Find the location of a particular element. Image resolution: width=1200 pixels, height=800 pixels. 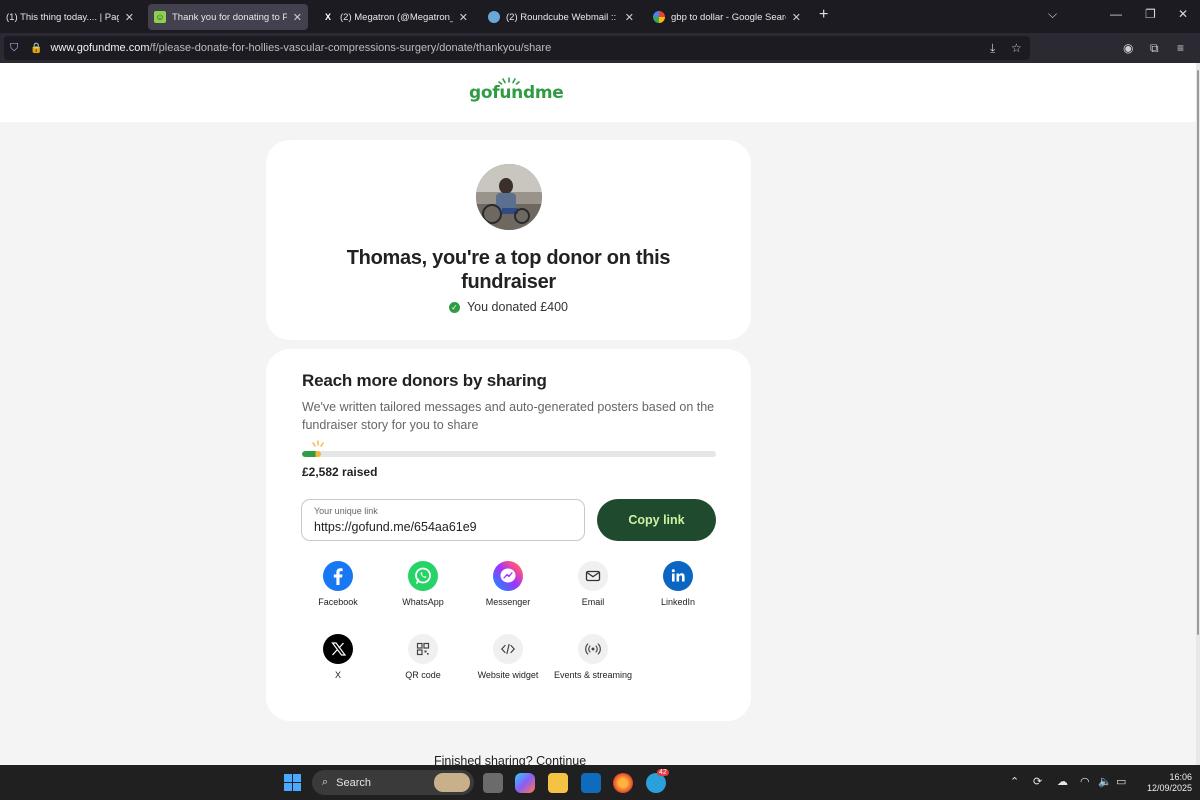

facebook-icon is located at coordinates (338, 576).